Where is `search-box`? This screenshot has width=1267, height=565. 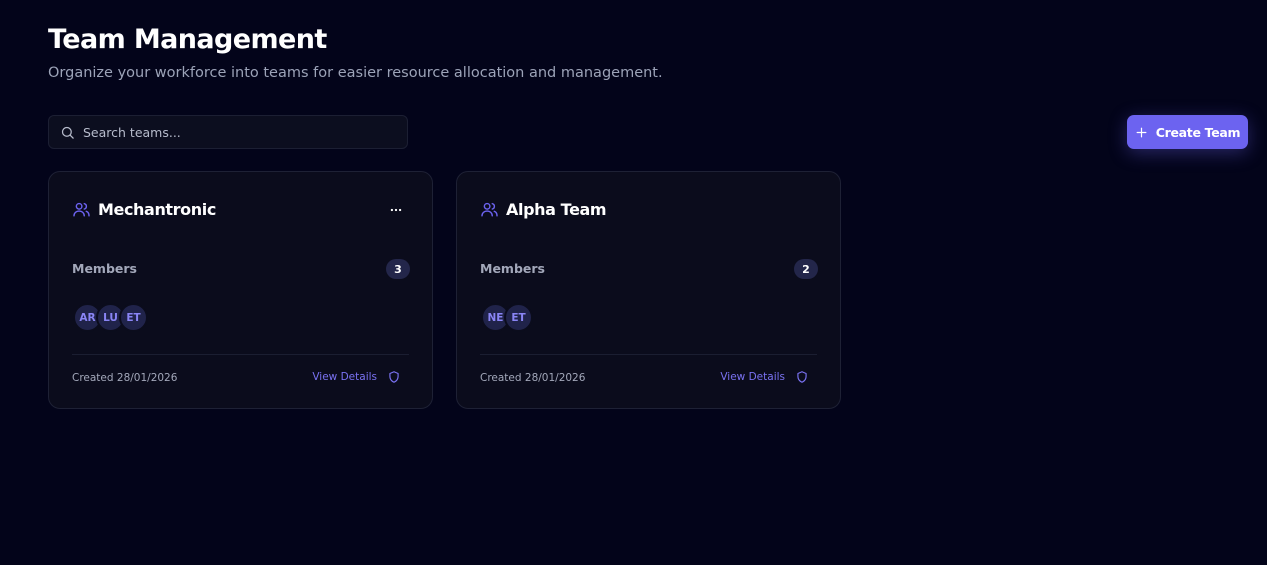
search-box is located at coordinates (228, 132).